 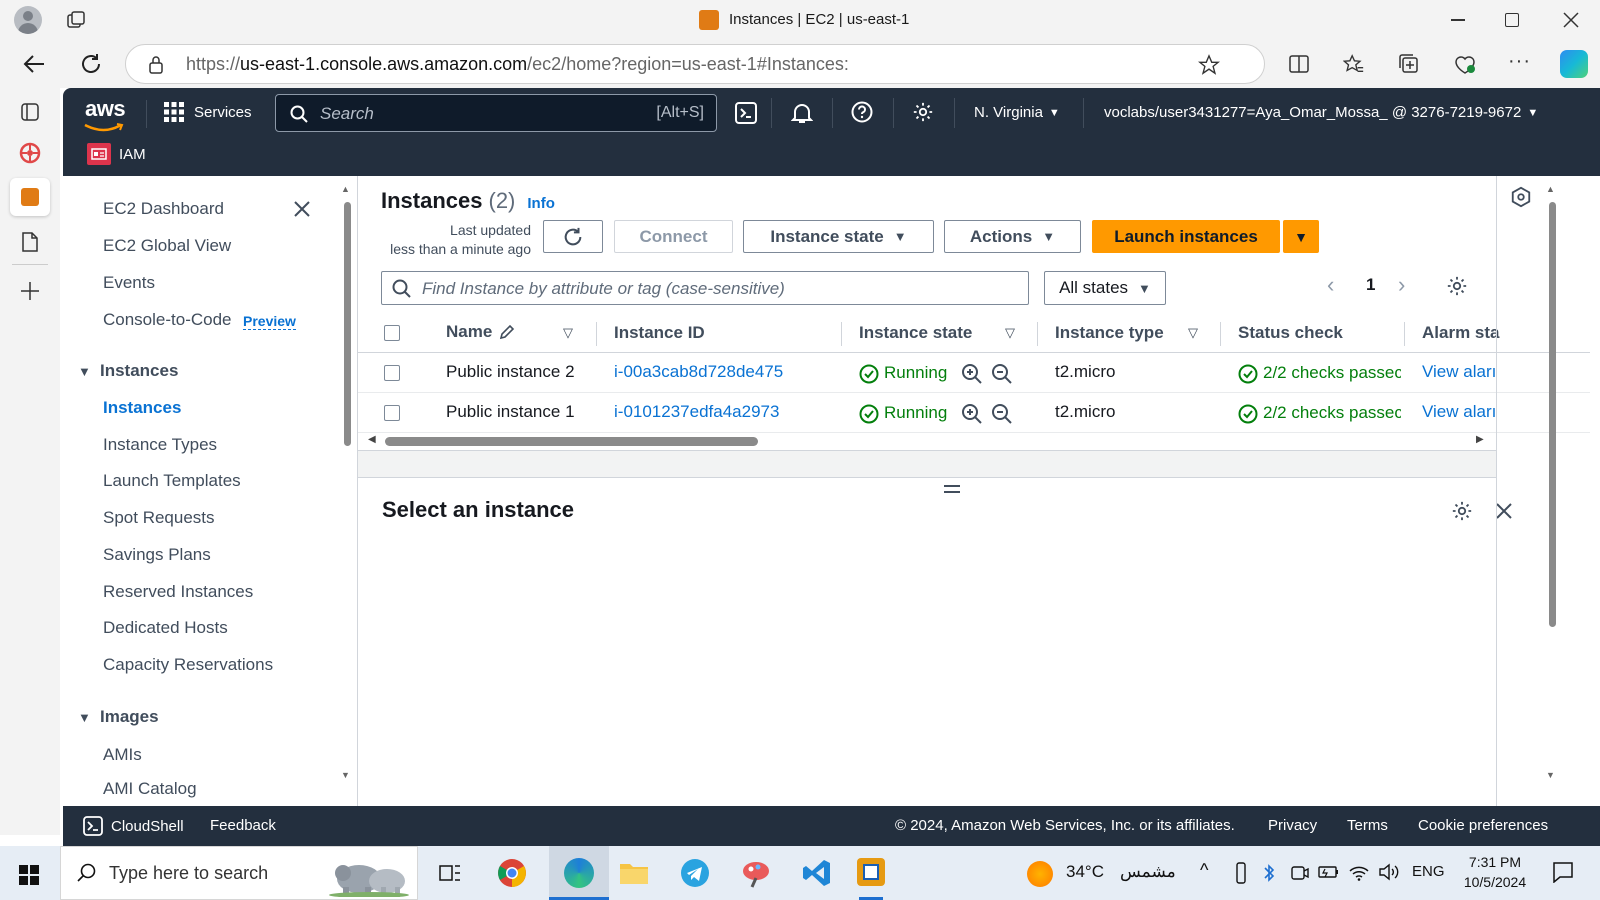 What do you see at coordinates (1105, 288) in the screenshot?
I see `states-filter-select: All states ▼` at bounding box center [1105, 288].